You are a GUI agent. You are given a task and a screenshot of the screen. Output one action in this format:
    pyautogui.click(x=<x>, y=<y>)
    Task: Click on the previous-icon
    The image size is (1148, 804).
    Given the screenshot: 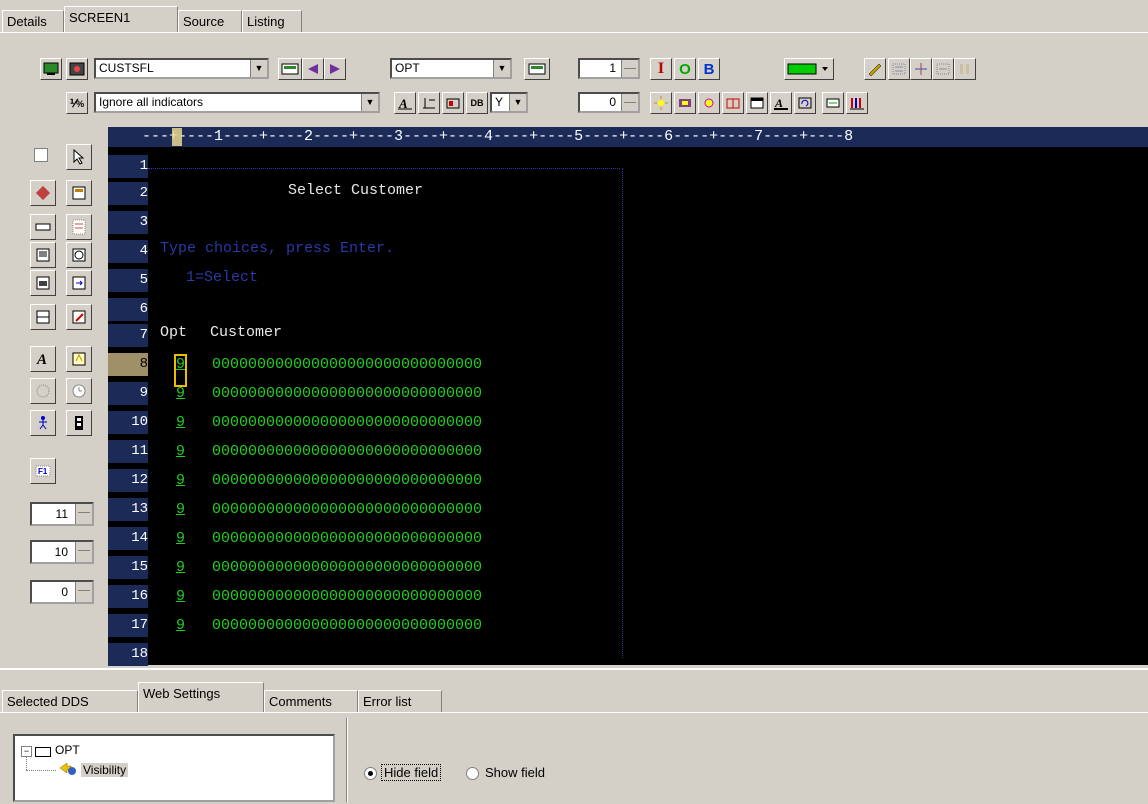 What is the action you would take?
    pyautogui.click(x=313, y=69)
    